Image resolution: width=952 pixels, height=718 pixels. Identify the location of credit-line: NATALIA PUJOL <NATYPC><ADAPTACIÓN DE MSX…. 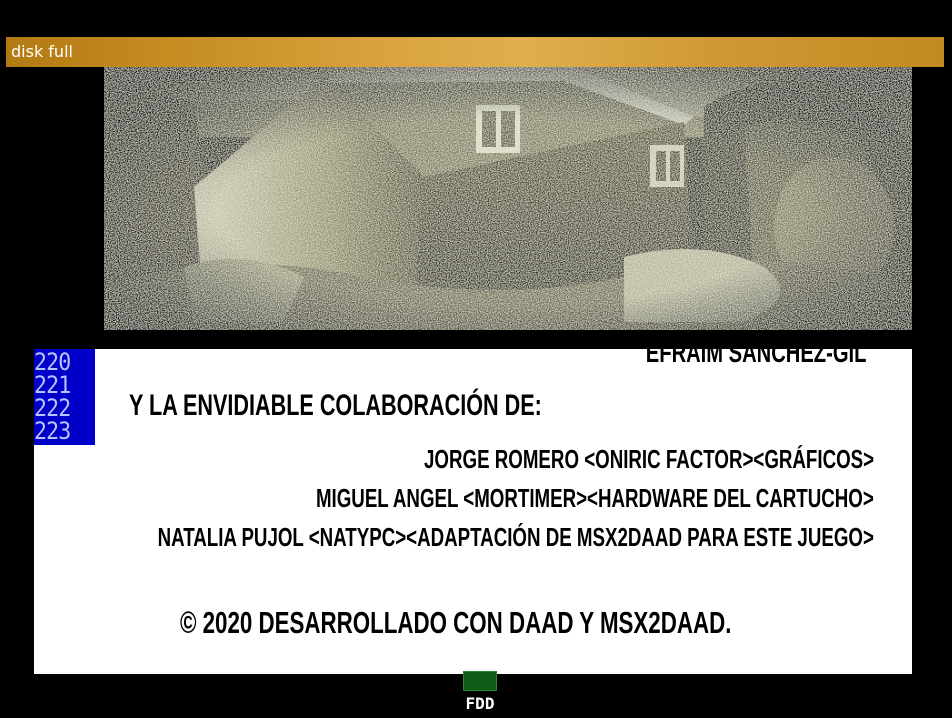
(515, 537).